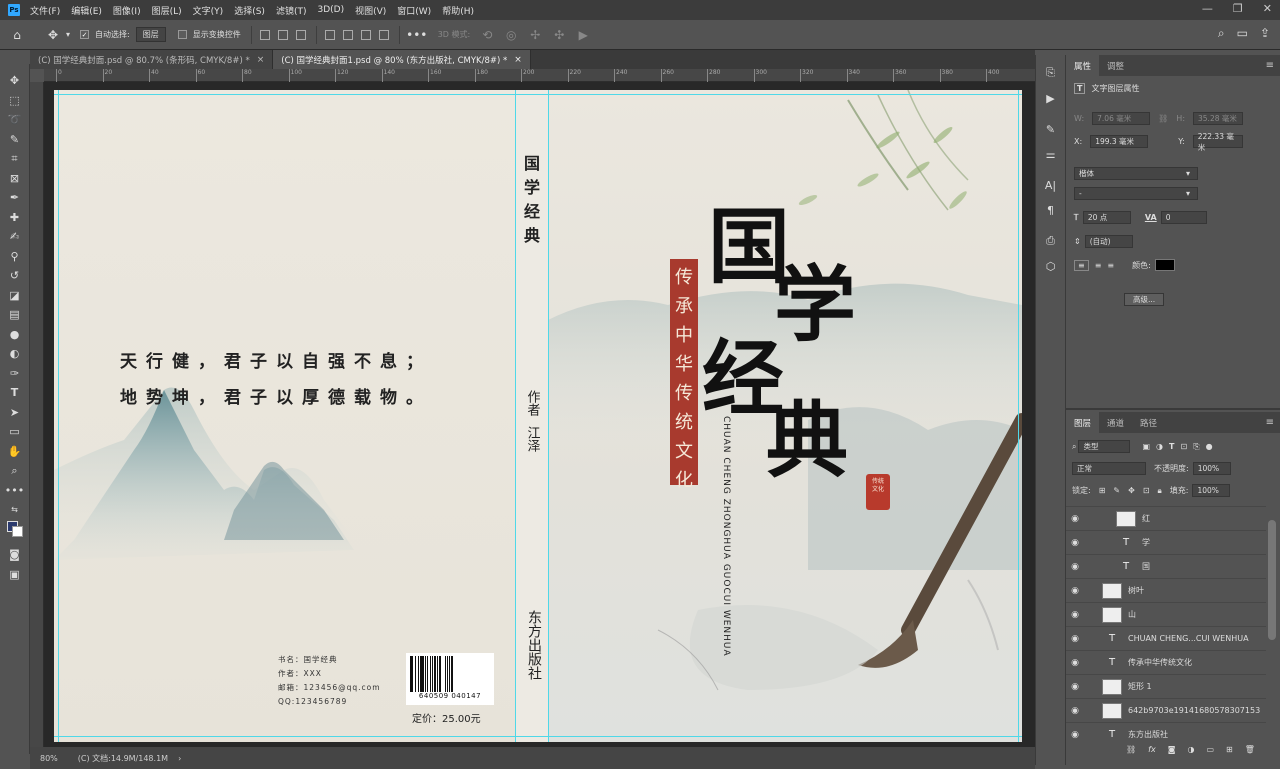  I want to click on link-layers-icon: ⛓, so click(1131, 749).